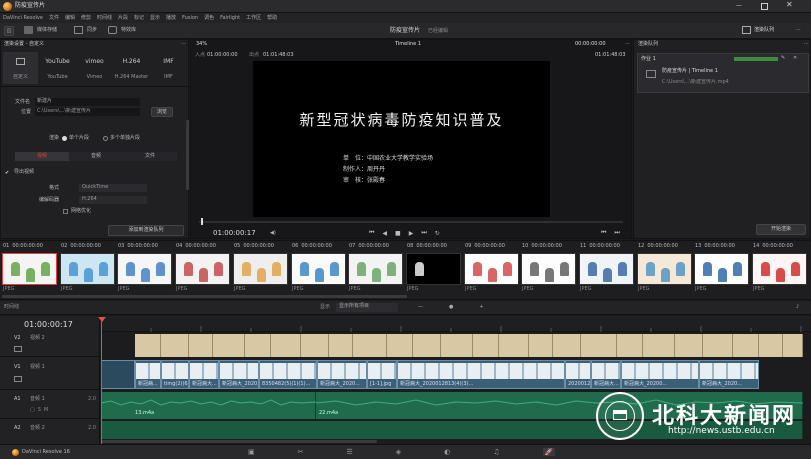 This screenshot has height=459, width=811. What do you see at coordinates (37, 428) in the screenshot?
I see `track-name: 音频 2` at bounding box center [37, 428].